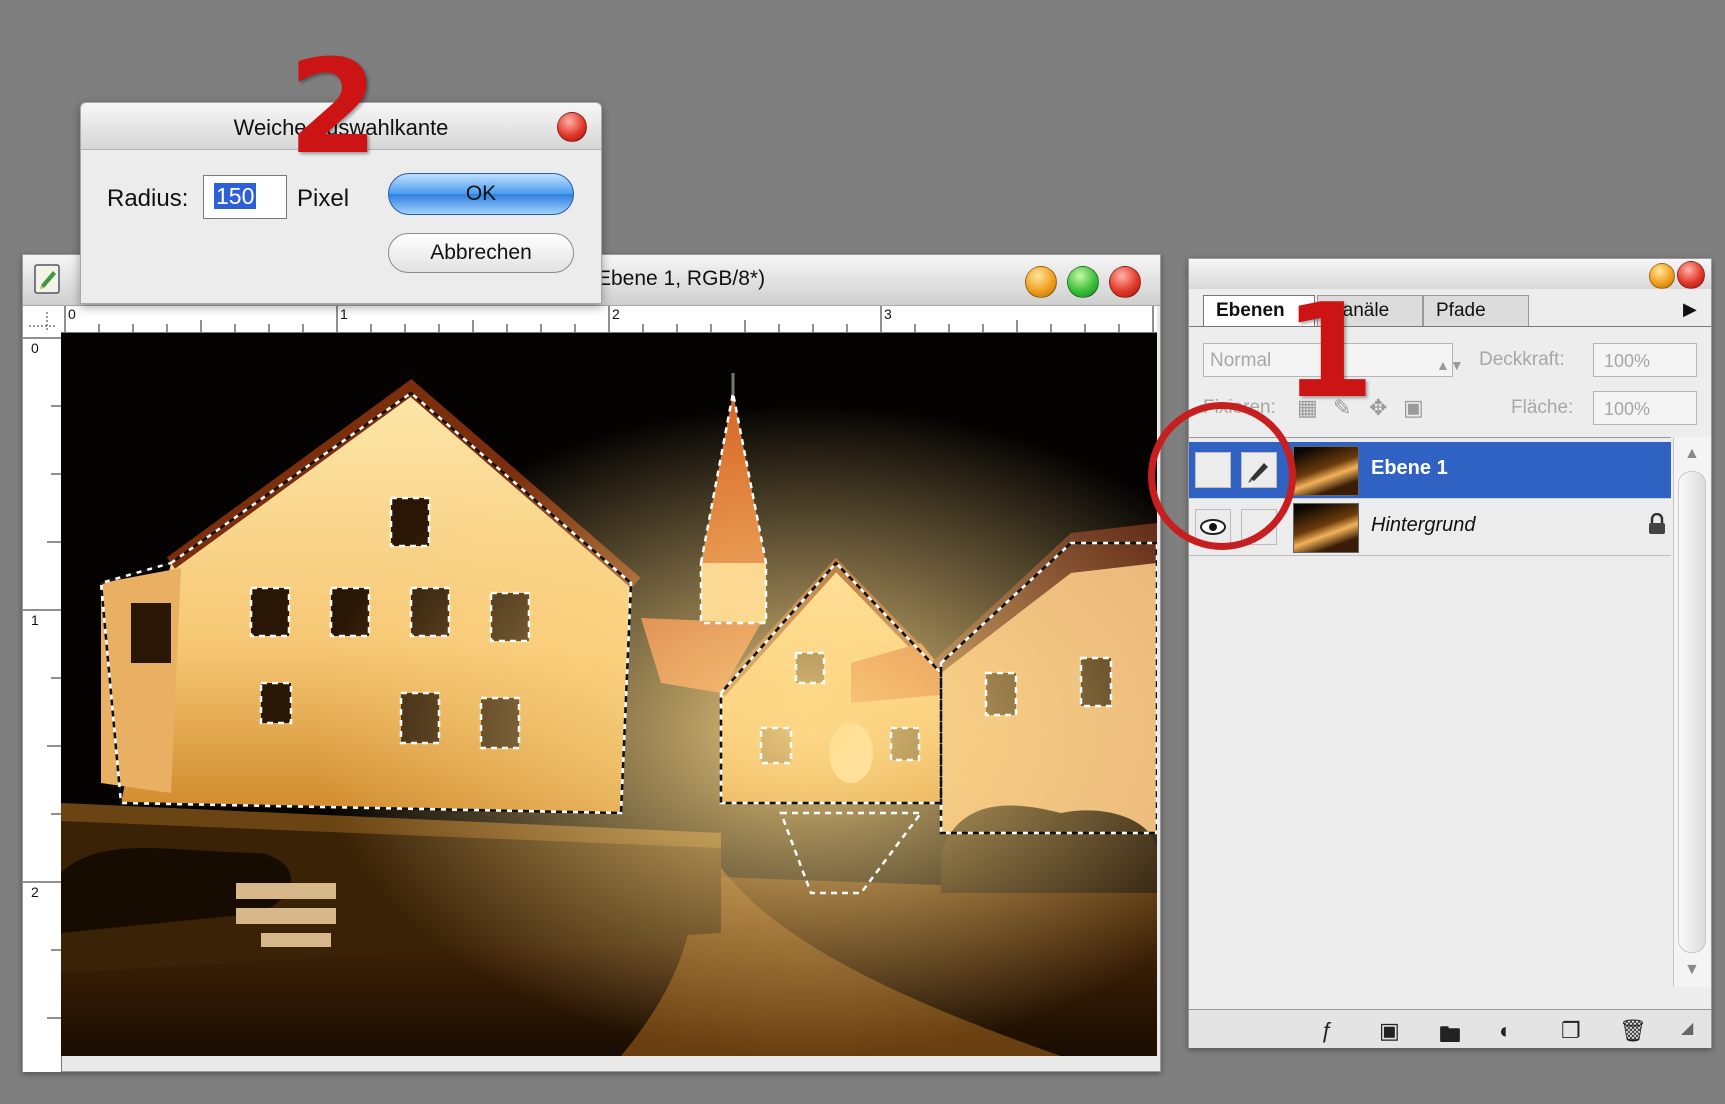 This screenshot has height=1104, width=1725. What do you see at coordinates (235, 196) in the screenshot?
I see `radius-value: 150` at bounding box center [235, 196].